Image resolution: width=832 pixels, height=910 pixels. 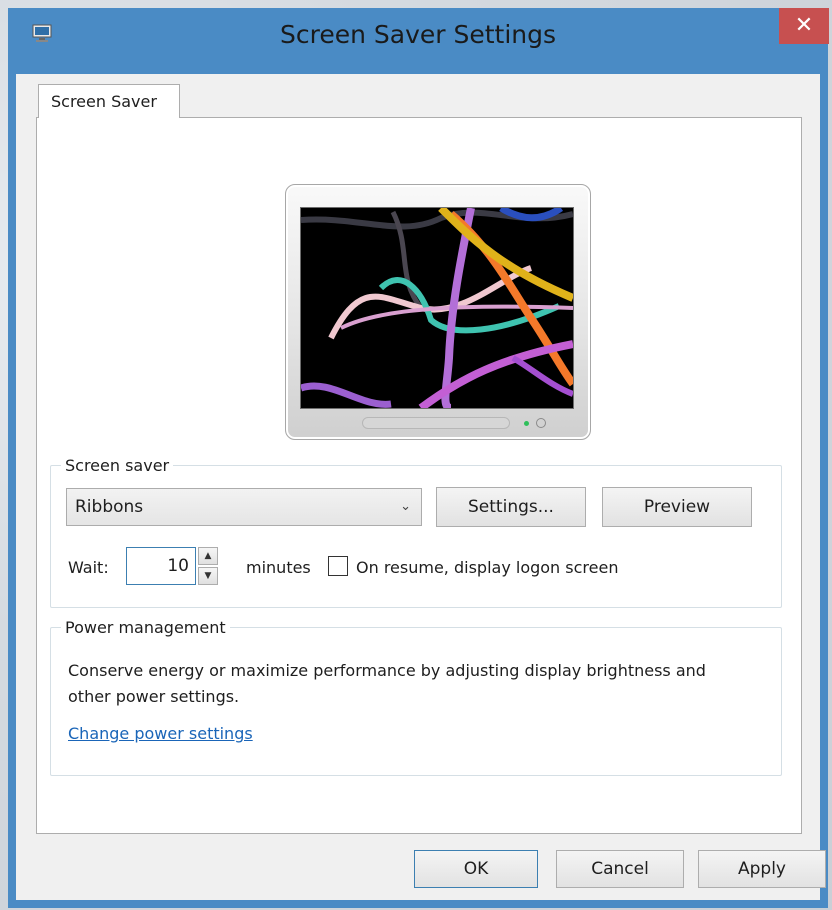 What do you see at coordinates (145, 627) in the screenshot?
I see `power-management-group-label: Power management` at bounding box center [145, 627].